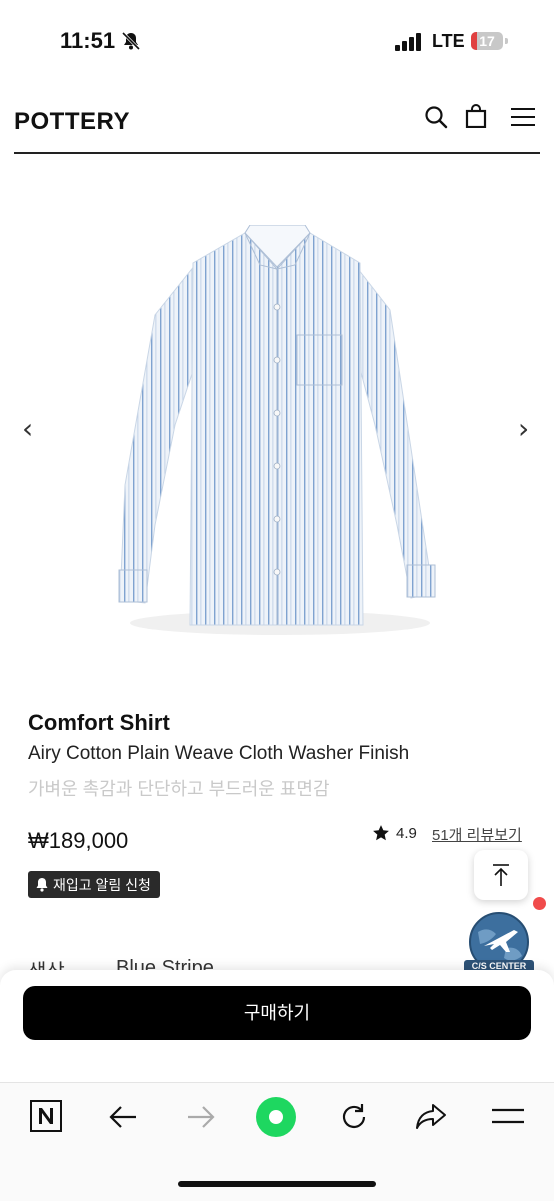 This screenshot has height=1201, width=554. I want to click on battery-icon: 17, so click(487, 41).